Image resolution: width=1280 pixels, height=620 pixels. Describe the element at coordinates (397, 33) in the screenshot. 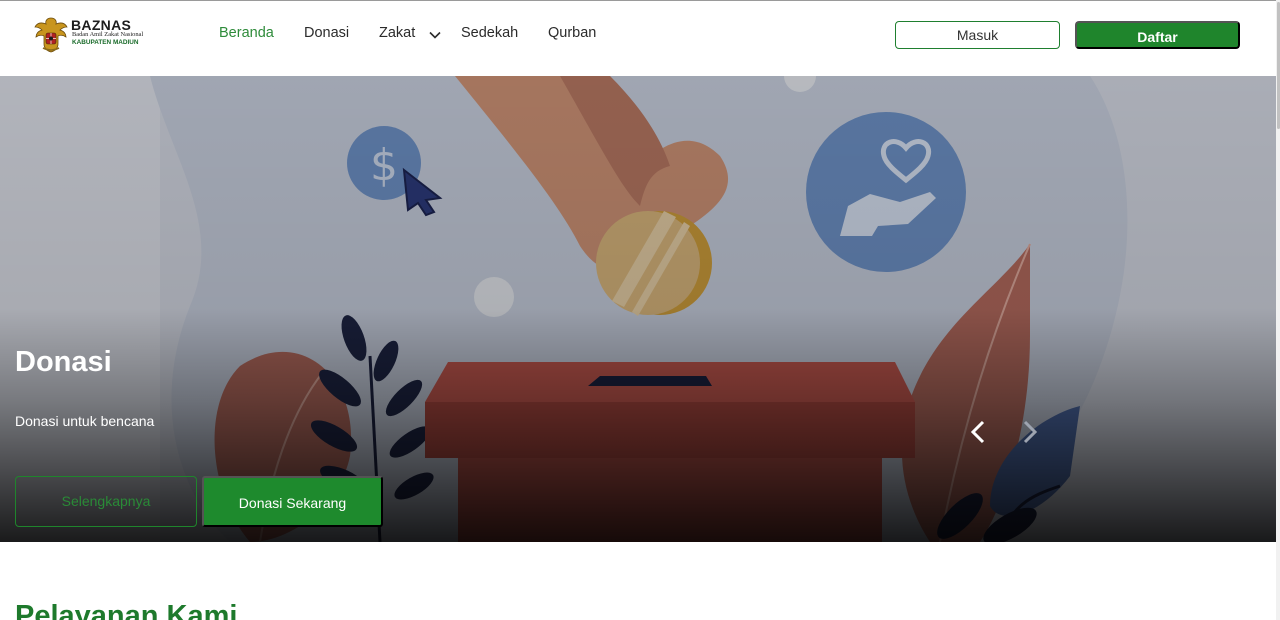

I see `nav-item-zakat: Zakat` at that location.